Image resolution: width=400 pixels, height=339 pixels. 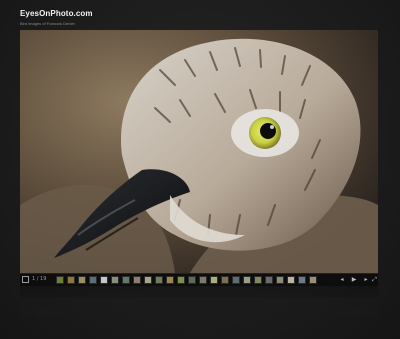 What do you see at coordinates (366, 280) in the screenshot?
I see `next-icon: ▸` at bounding box center [366, 280].